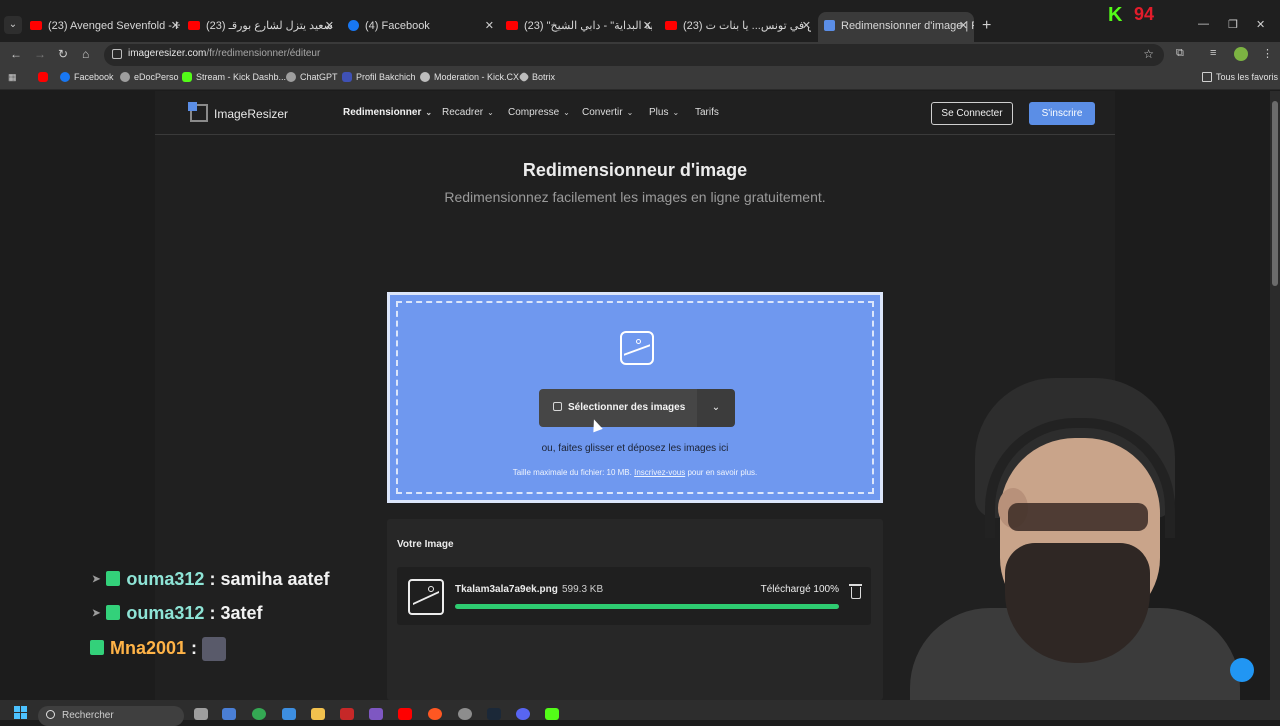 This screenshot has height=726, width=1280. Describe the element at coordinates (111, 716) in the screenshot. I see `taskbar-search: Rechercher` at that location.